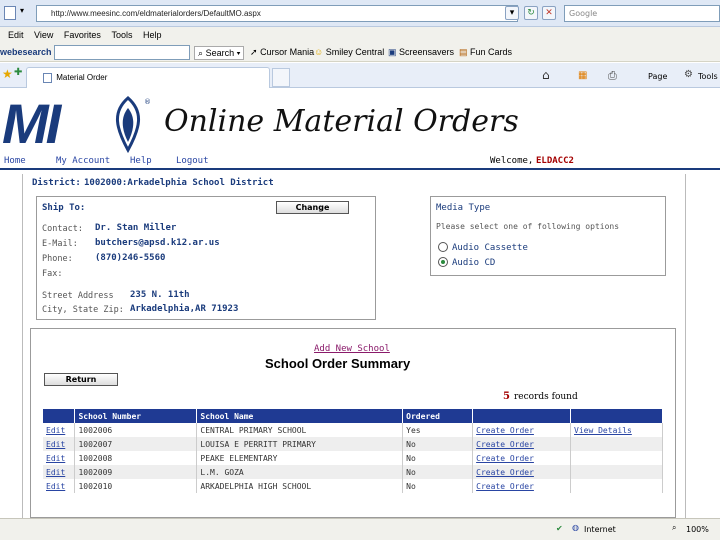  What do you see at coordinates (152, 35) in the screenshot?
I see `menu-item-help: Help` at bounding box center [152, 35].